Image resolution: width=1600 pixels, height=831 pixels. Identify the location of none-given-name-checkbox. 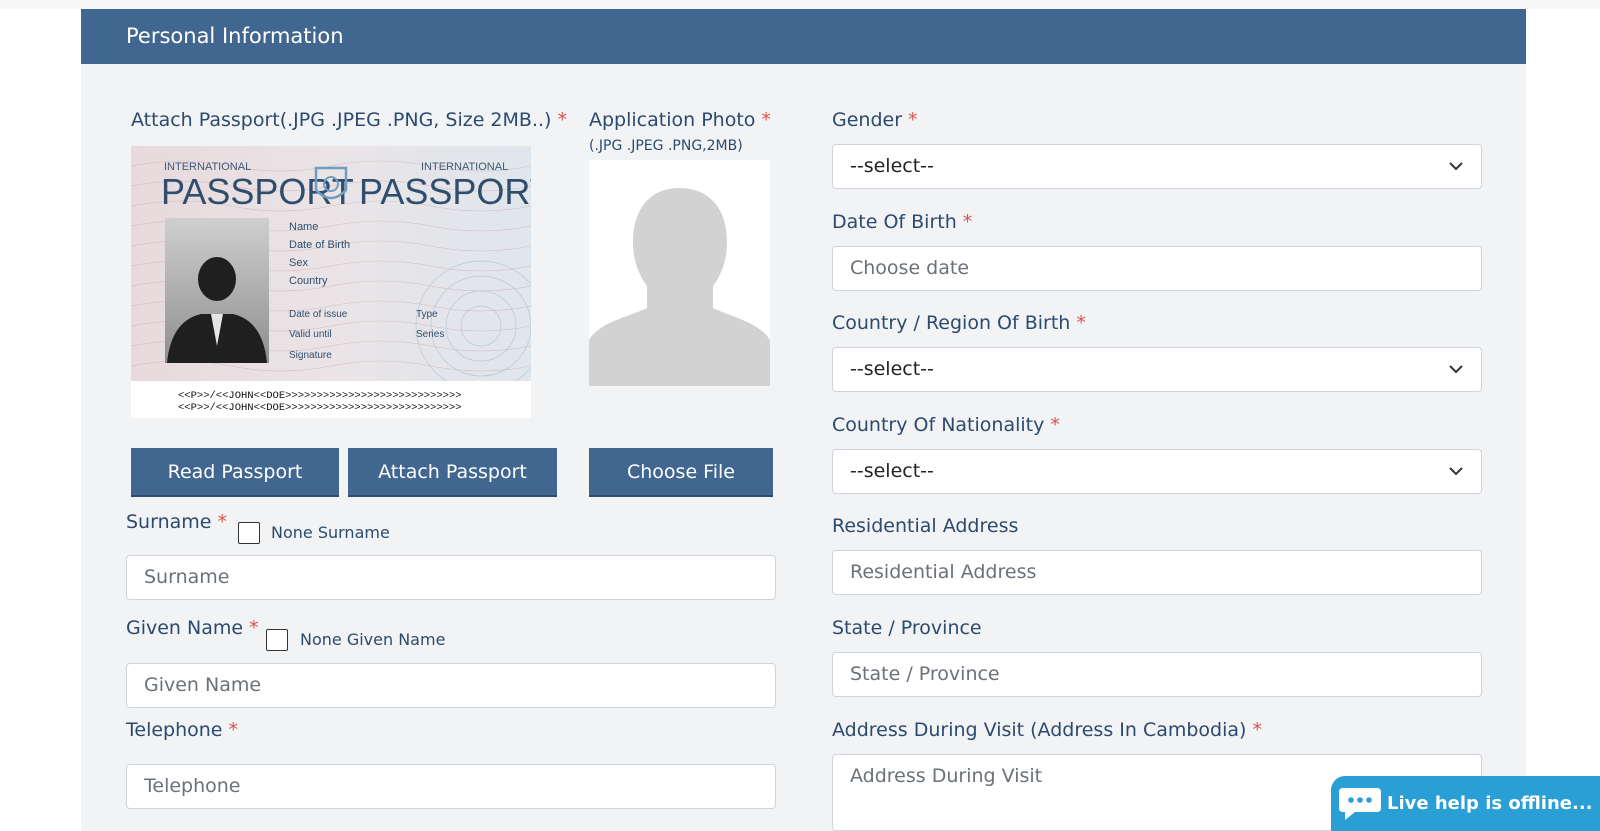
(277, 640).